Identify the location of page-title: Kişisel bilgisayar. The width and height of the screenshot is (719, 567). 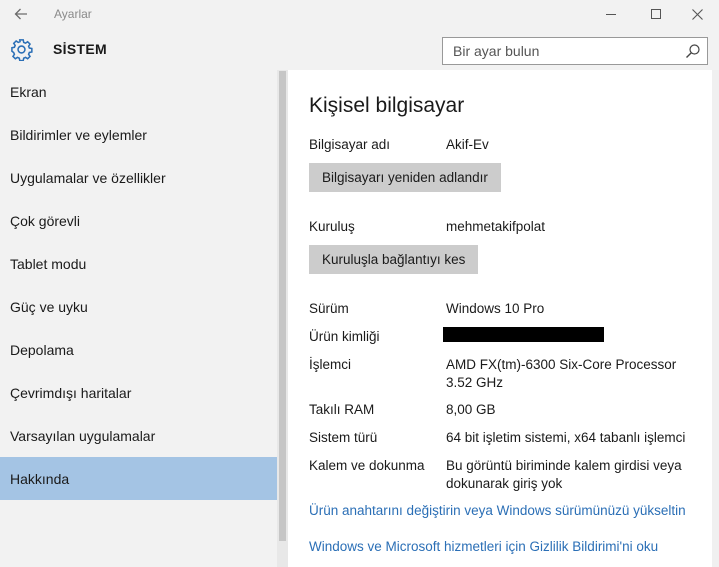
(387, 105).